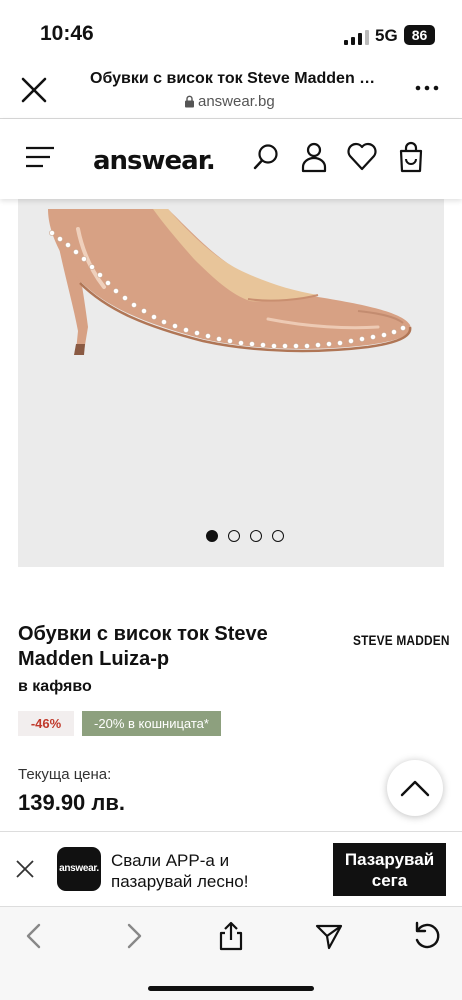  What do you see at coordinates (231, 33) in the screenshot?
I see `status-bar: 10:46 5G 86` at bounding box center [231, 33].